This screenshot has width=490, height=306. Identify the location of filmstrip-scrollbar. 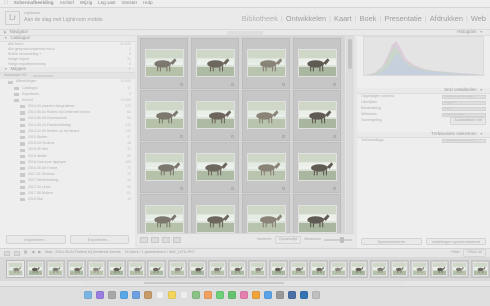
(244, 283).